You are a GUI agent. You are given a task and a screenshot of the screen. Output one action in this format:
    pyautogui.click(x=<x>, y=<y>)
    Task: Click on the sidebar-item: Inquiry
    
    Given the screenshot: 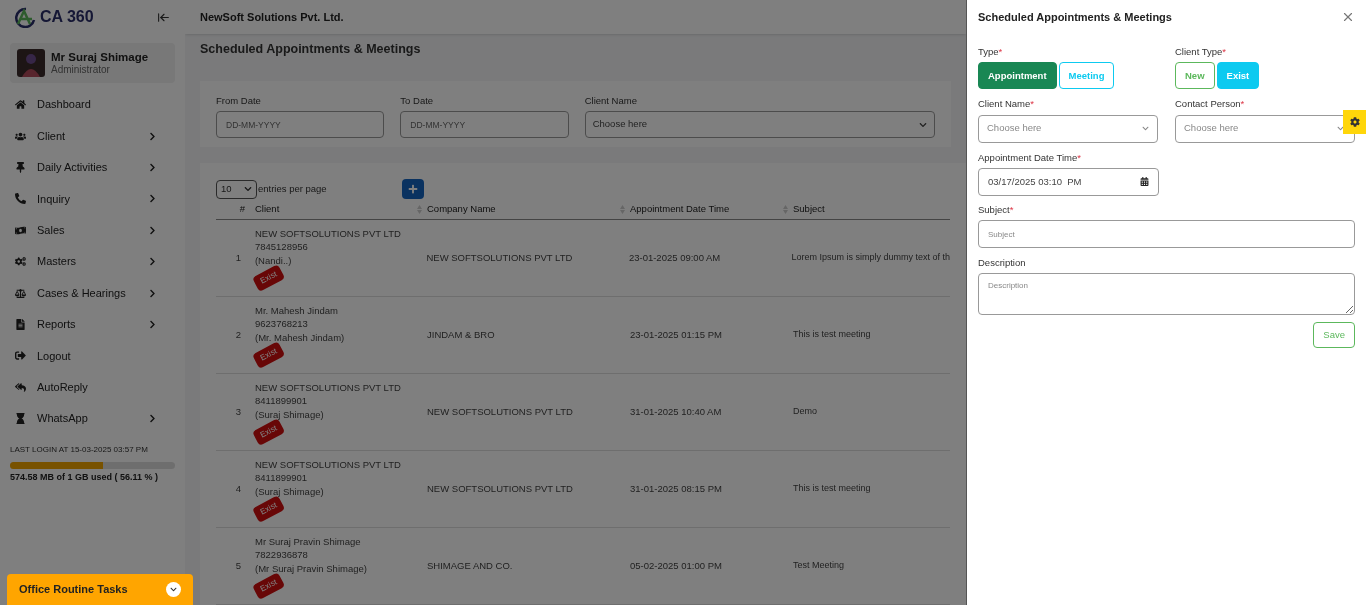 What is the action you would take?
    pyautogui.click(x=92, y=199)
    